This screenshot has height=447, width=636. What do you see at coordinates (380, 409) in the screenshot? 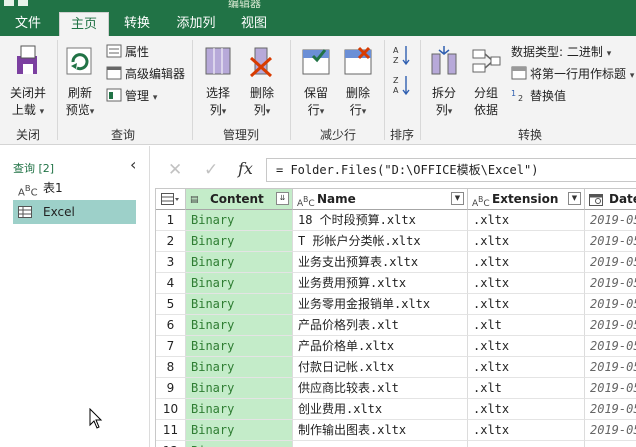
I see `cell-name: 创业费用.xltx` at bounding box center [380, 409].